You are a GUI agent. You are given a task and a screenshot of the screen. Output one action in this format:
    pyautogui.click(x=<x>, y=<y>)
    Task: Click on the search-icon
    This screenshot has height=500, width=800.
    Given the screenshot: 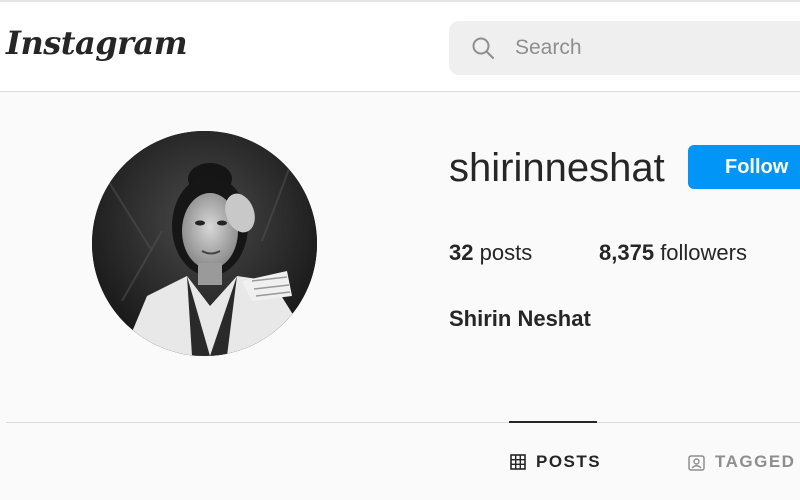 What is the action you would take?
    pyautogui.click(x=483, y=48)
    